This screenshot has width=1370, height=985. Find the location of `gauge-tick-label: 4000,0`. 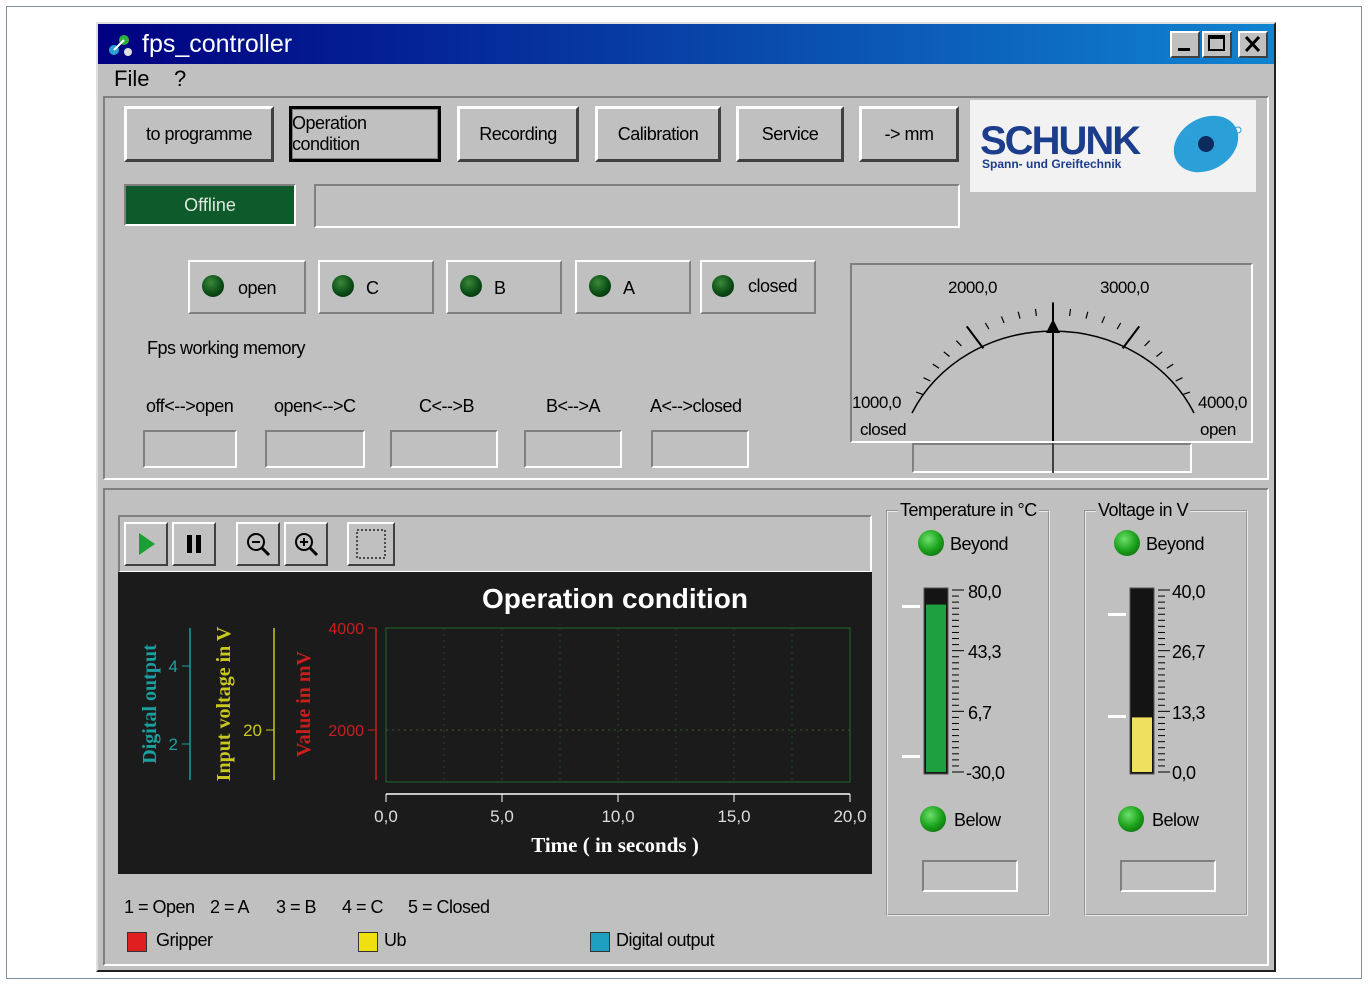

gauge-tick-label: 4000,0 is located at coordinates (1223, 402).